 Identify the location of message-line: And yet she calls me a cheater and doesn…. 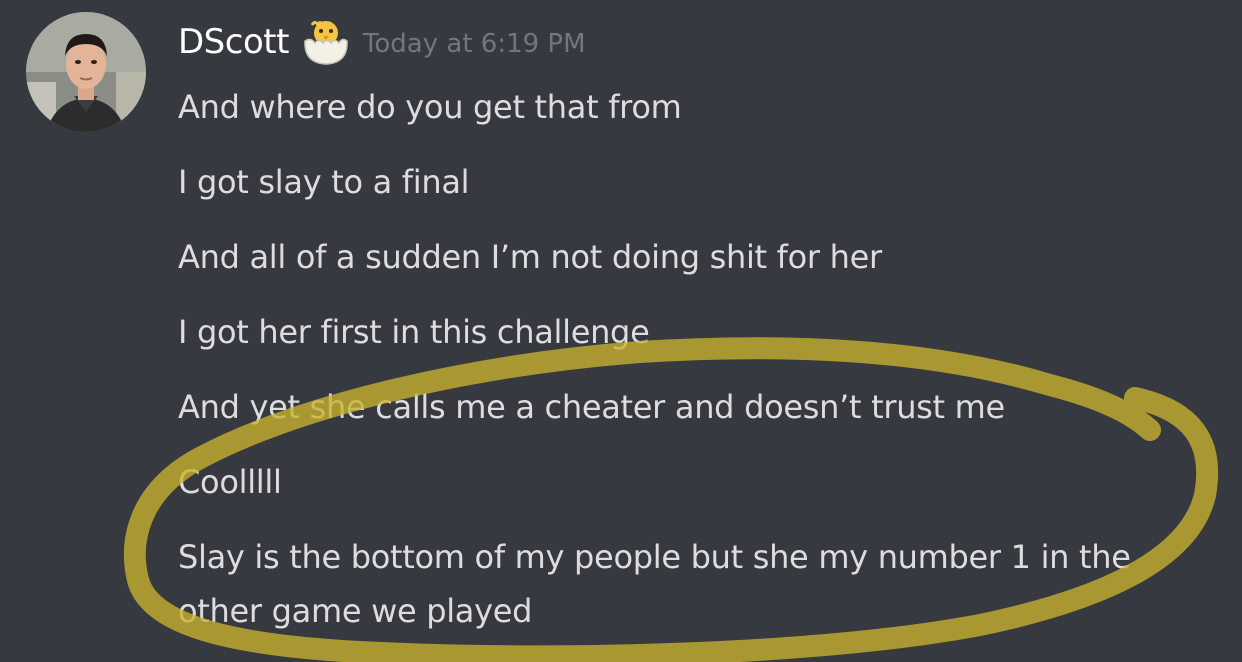
(678, 407).